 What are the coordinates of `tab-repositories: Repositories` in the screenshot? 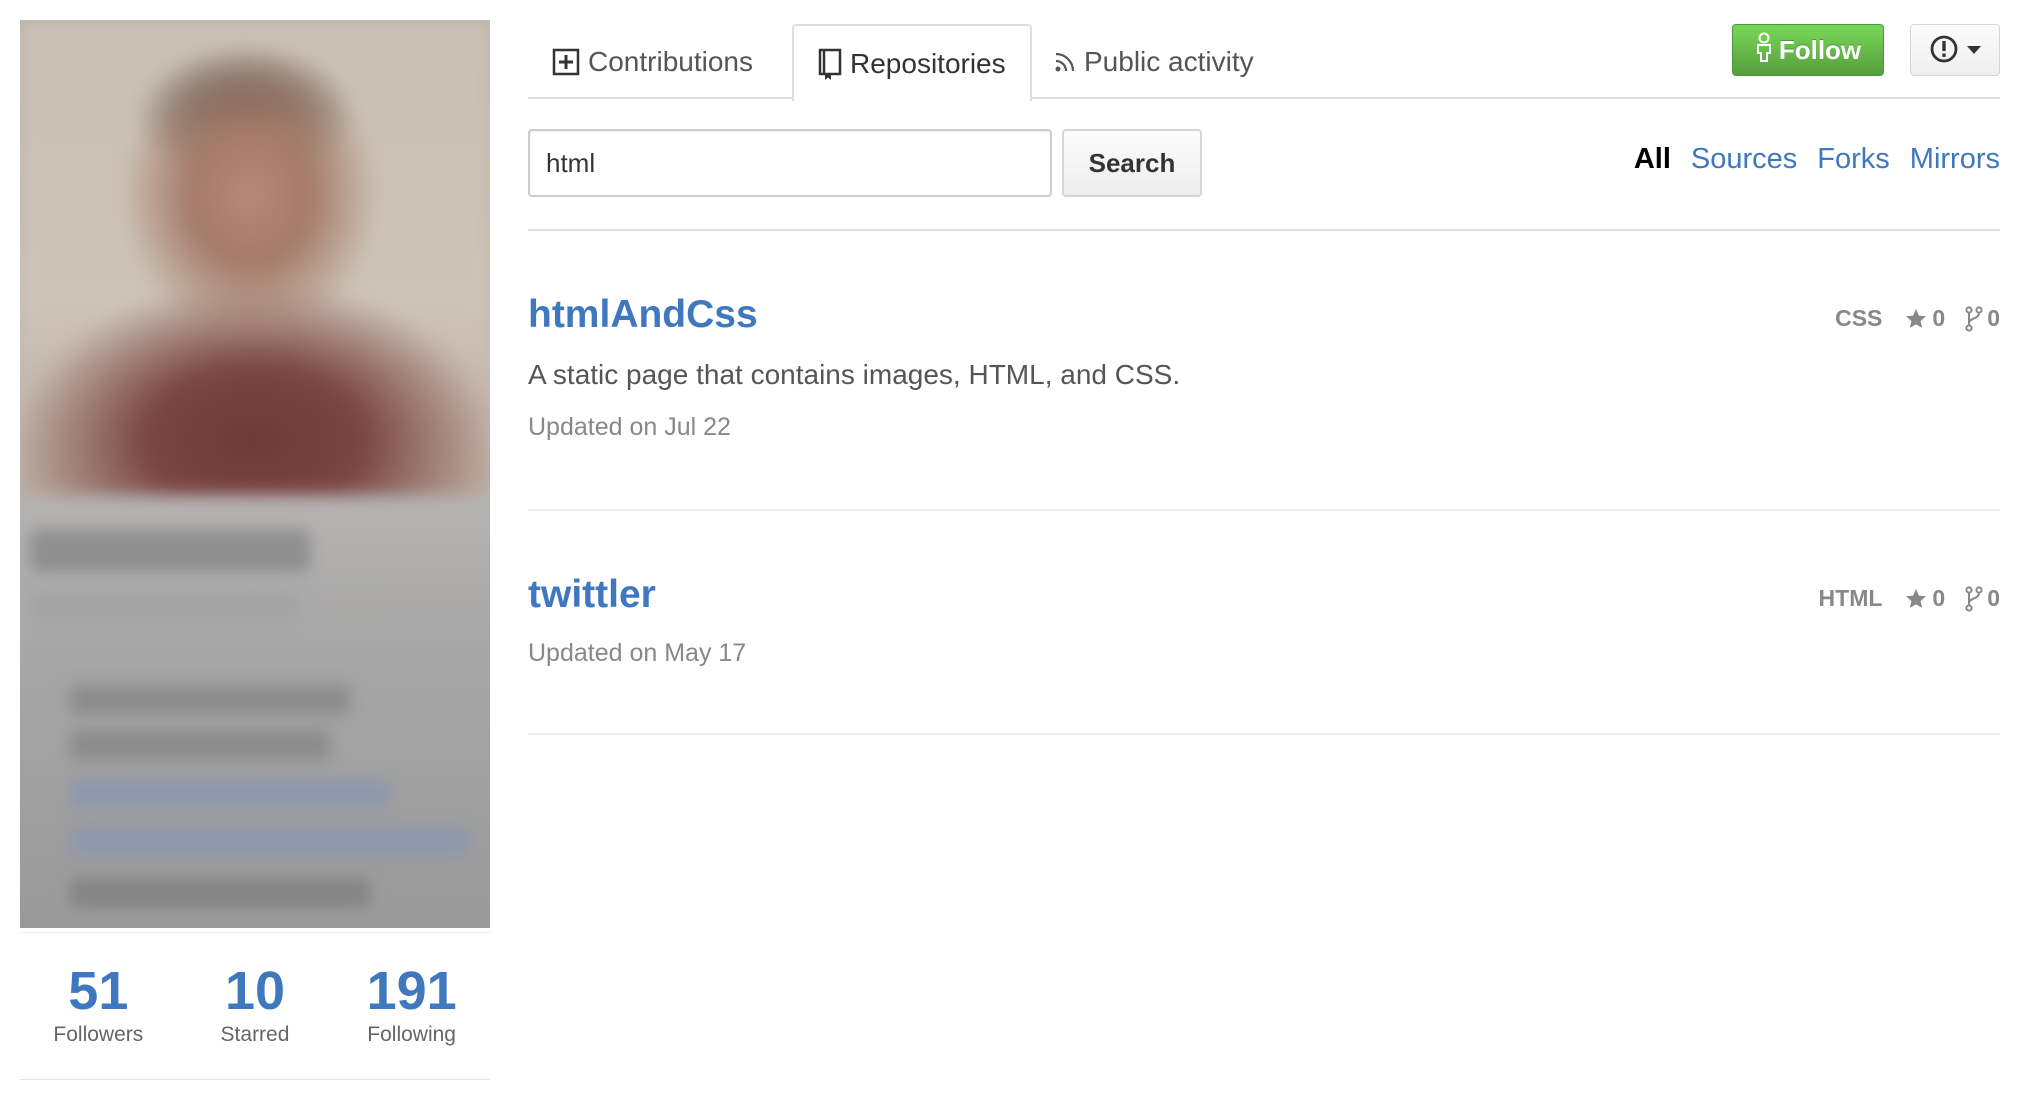 It's located at (912, 62).